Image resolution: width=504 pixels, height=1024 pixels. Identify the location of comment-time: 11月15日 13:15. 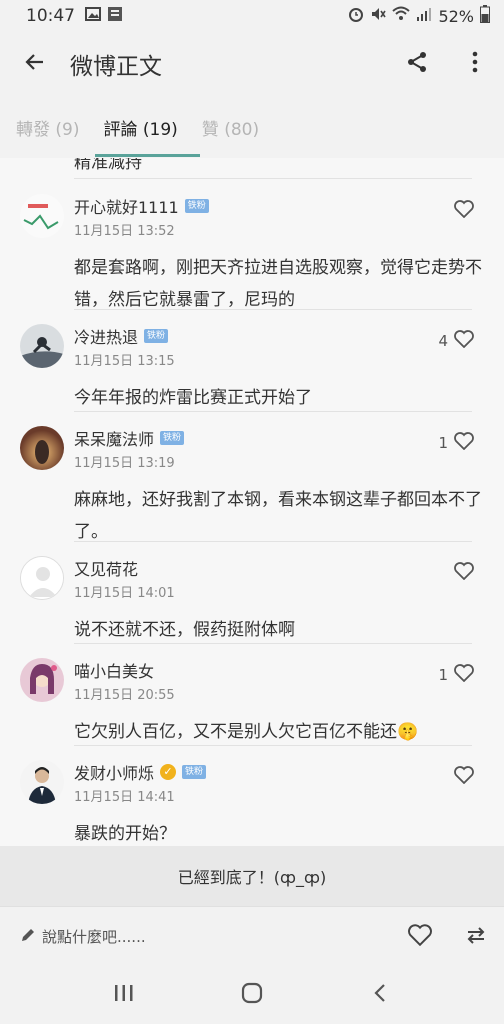
(124, 361).